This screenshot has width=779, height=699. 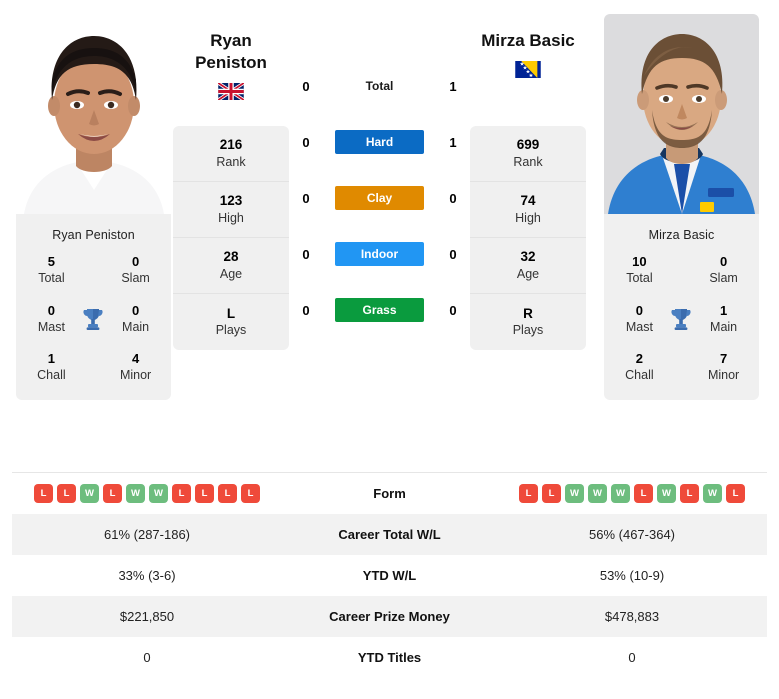 I want to click on left-ytd-titles: 0, so click(x=147, y=657).